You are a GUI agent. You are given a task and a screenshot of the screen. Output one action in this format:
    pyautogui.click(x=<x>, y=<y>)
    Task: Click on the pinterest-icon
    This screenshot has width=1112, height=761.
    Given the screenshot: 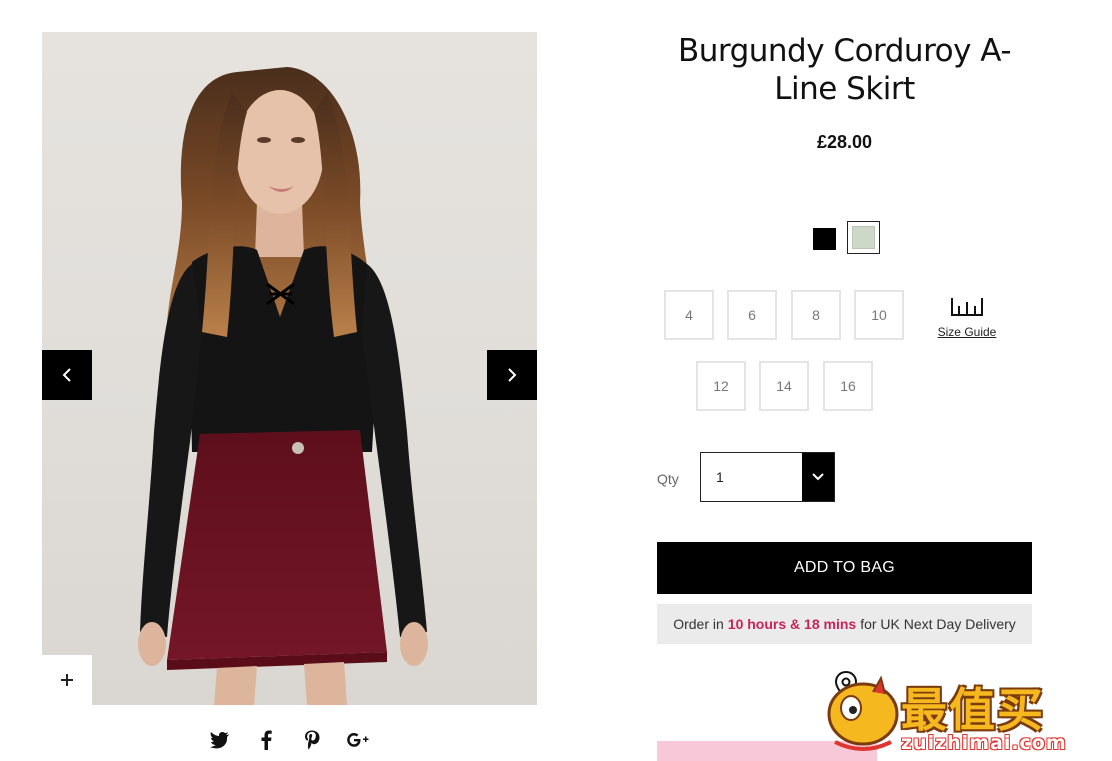 What is the action you would take?
    pyautogui.click(x=312, y=740)
    